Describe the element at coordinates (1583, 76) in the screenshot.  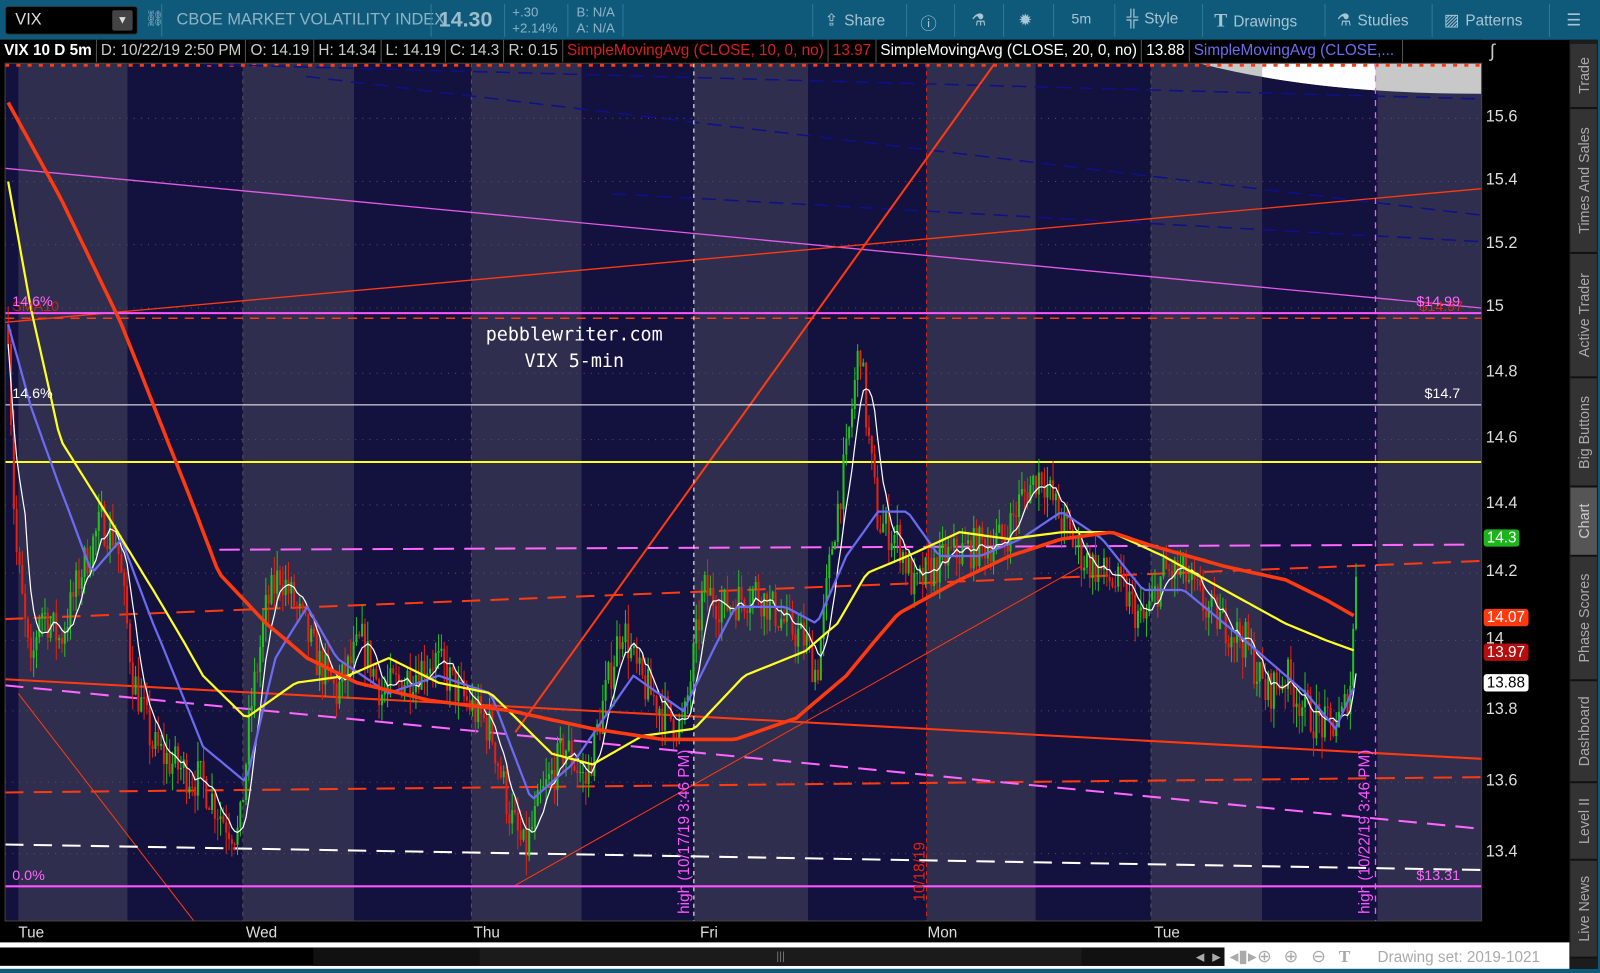
I see `tab-trade: Trade` at that location.